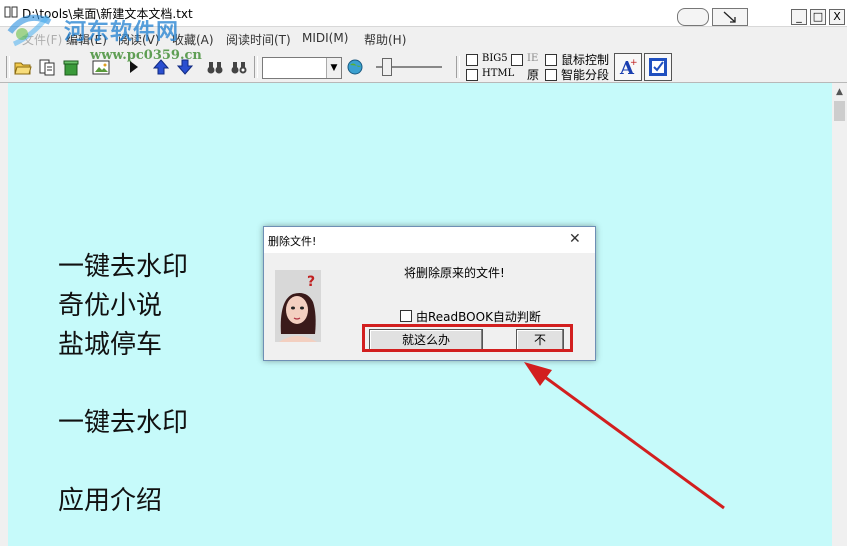  Describe the element at coordinates (495, 58) in the screenshot. I see `big5-label: BIG5` at that location.